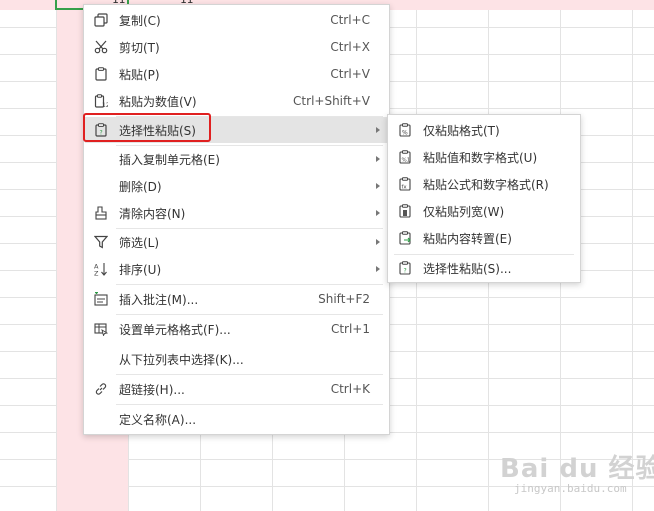 This screenshot has width=654, height=511. Describe the element at coordinates (236, 20) in the screenshot. I see `menu-item-copy: 复制(C) Ctrl+C` at that location.